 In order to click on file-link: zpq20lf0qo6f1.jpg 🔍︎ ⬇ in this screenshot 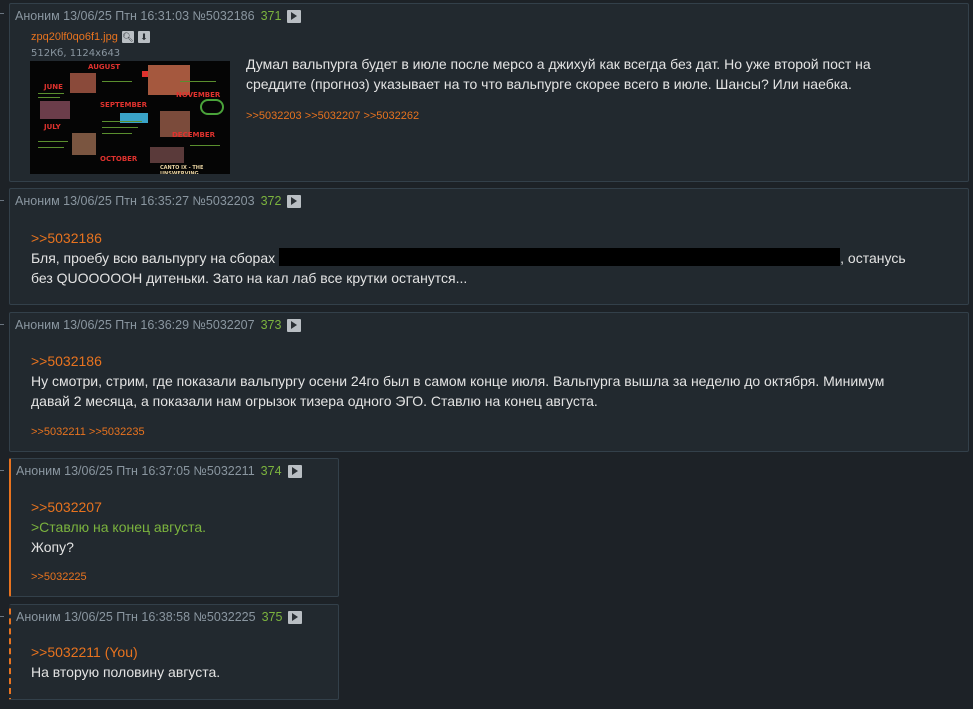, I will do `click(90, 37)`.